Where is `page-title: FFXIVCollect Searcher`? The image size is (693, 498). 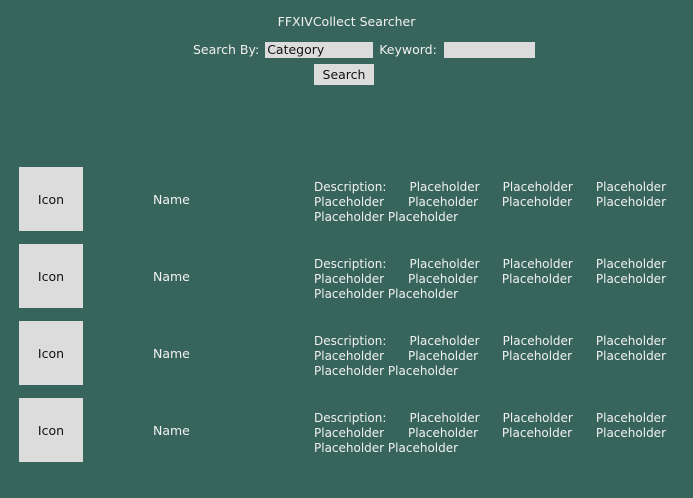 page-title: FFXIVCollect Searcher is located at coordinates (346, 21).